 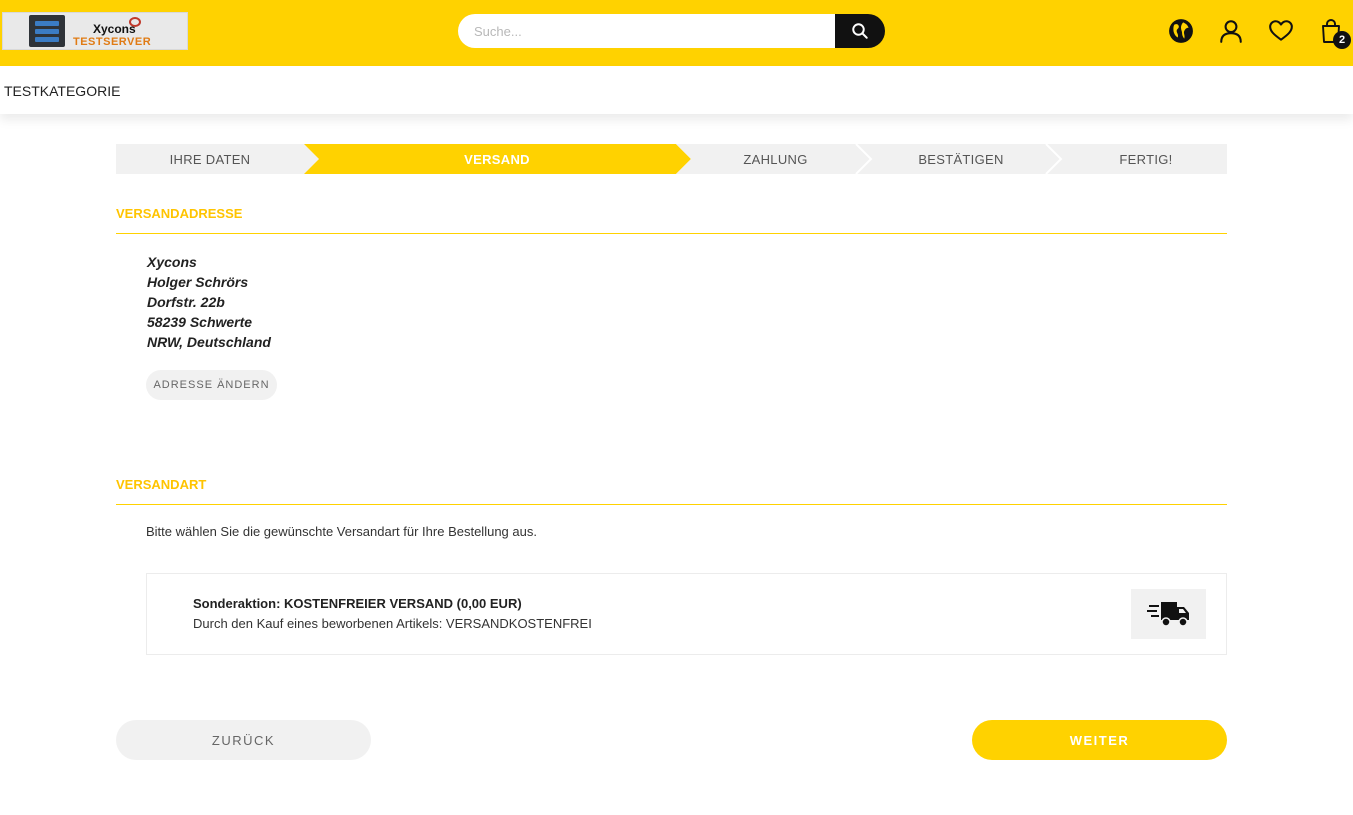 I want to click on search-bar, so click(x=671, y=31).